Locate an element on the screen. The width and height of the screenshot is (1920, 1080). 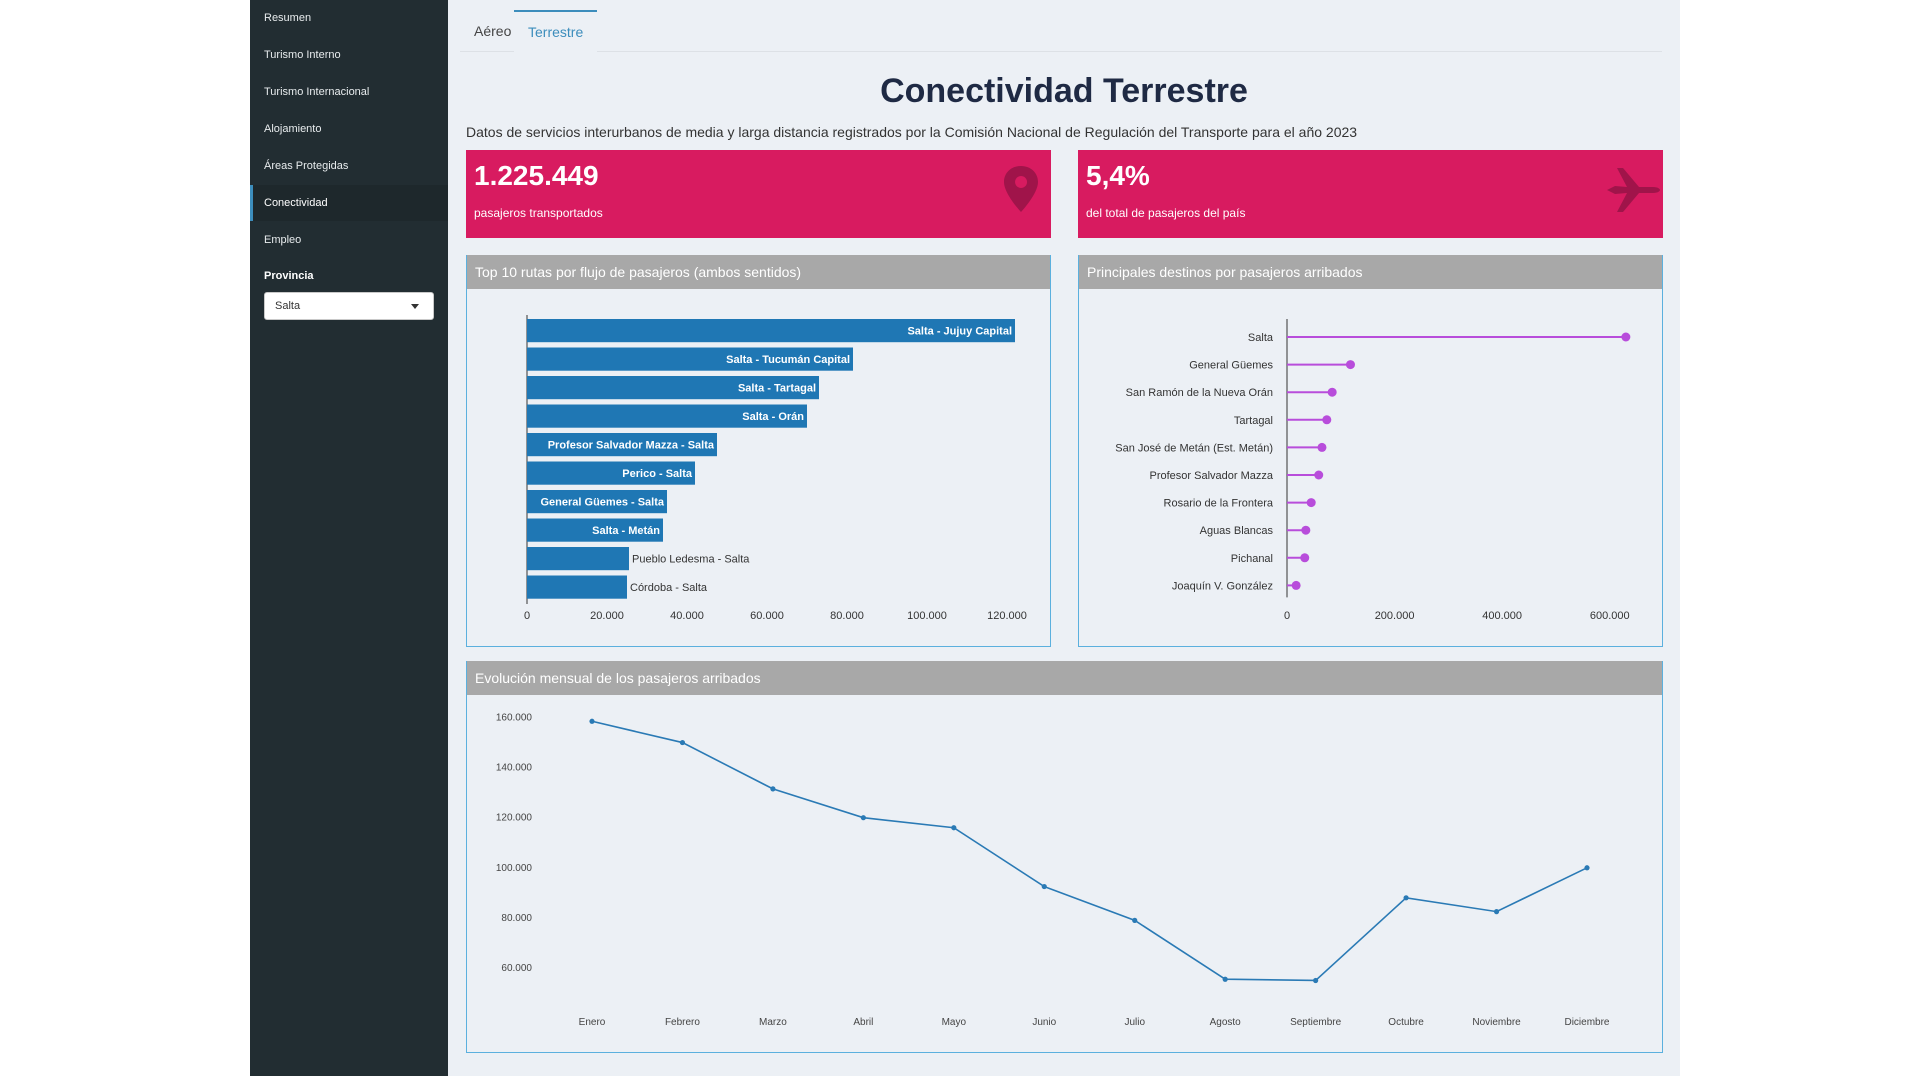
monthly-y-tick-label: 140.000 is located at coordinates (514, 768).